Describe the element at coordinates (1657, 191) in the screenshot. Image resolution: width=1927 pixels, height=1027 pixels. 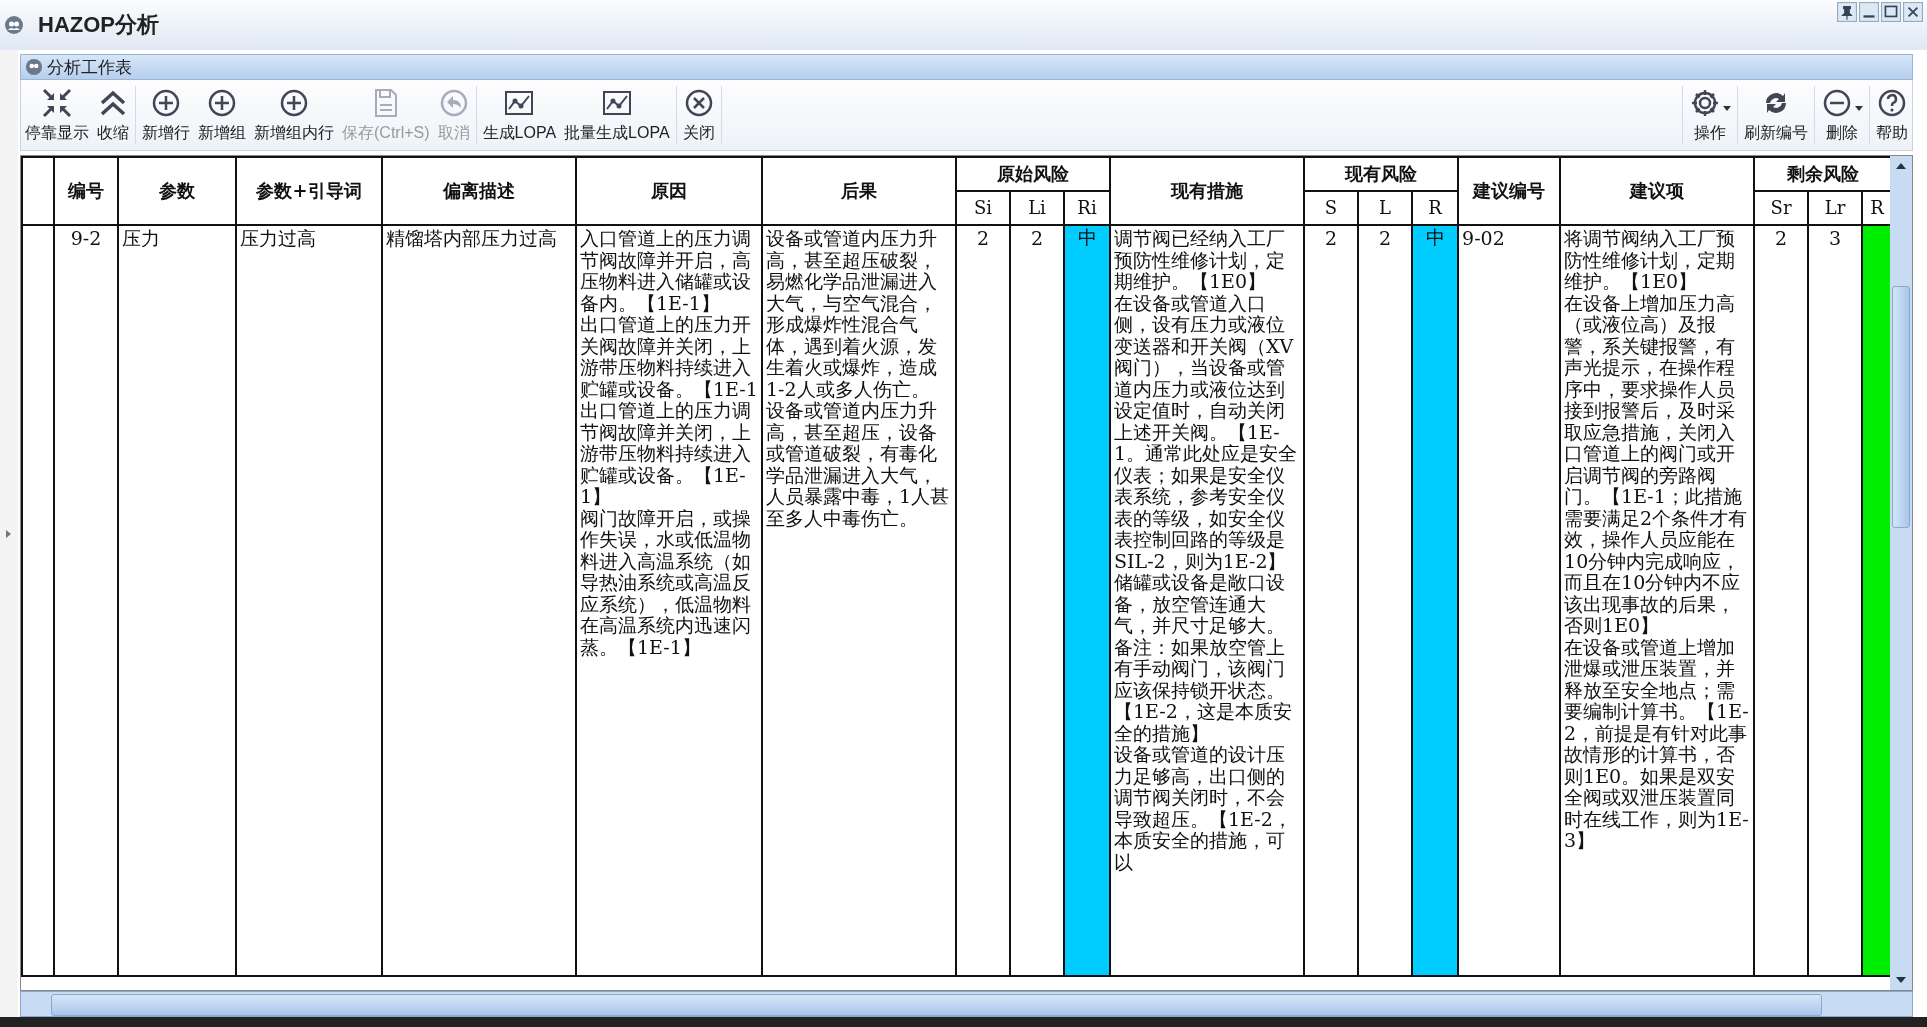
I see `column-header: 建议项` at that location.